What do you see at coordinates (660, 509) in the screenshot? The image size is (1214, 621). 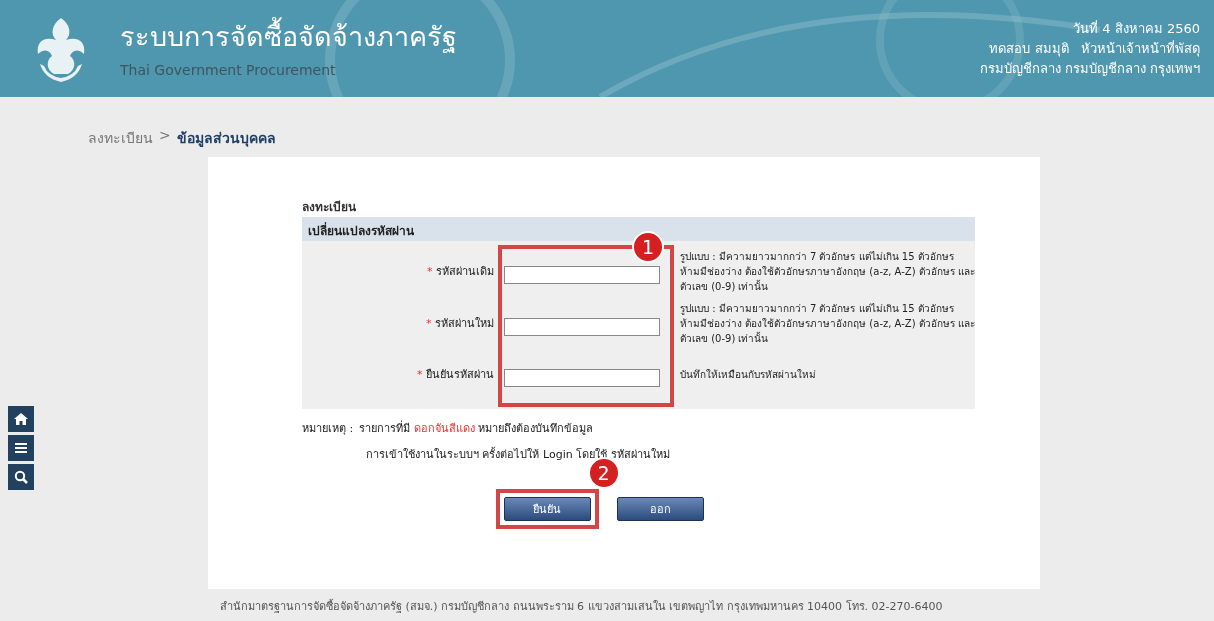 I see `button: ออก` at bounding box center [660, 509].